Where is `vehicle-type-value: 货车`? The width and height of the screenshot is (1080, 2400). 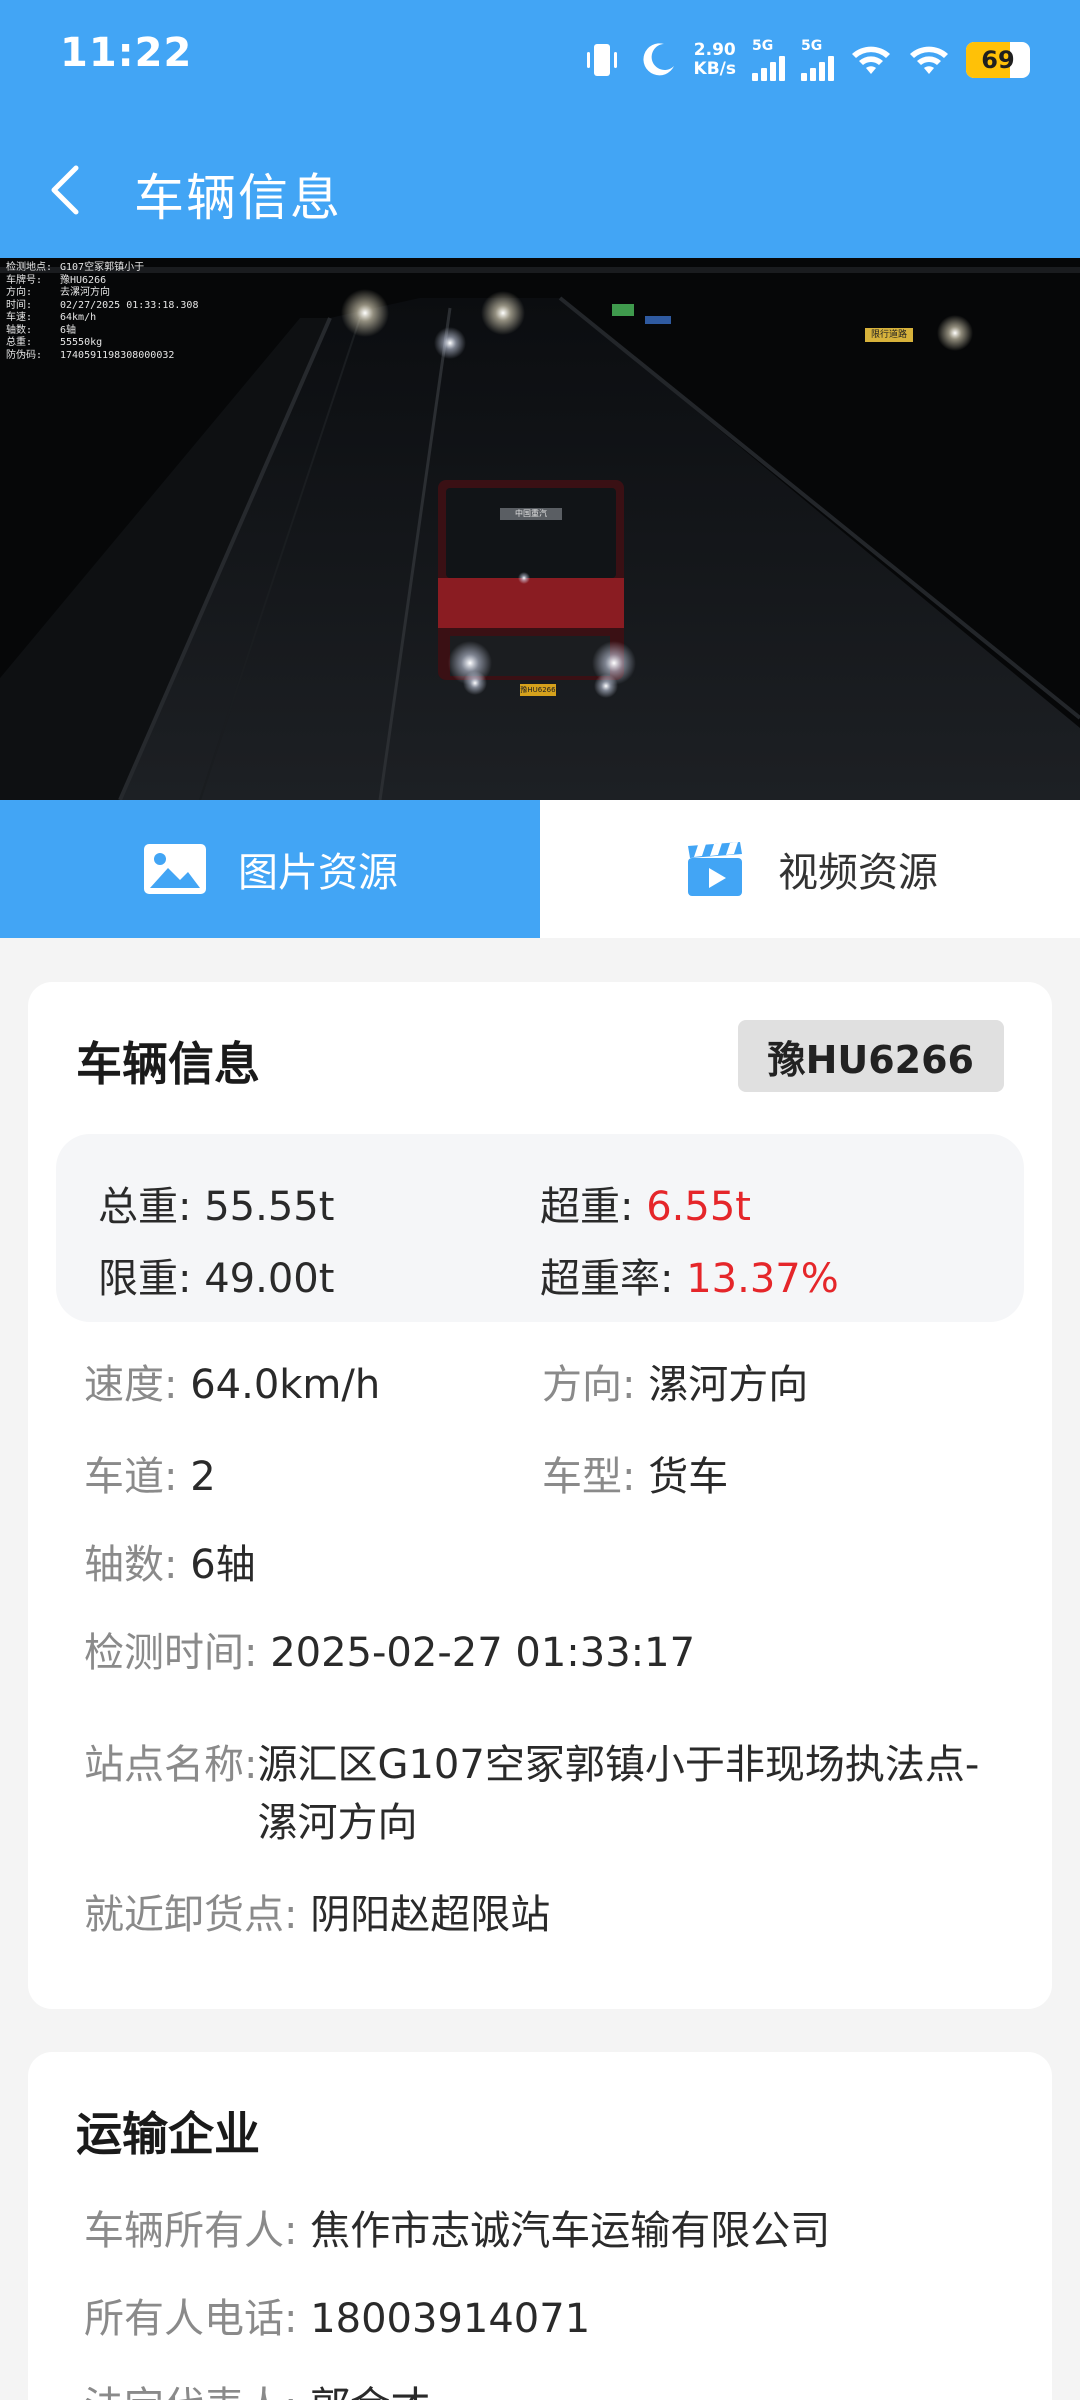 vehicle-type-value: 货车 is located at coordinates (688, 1477).